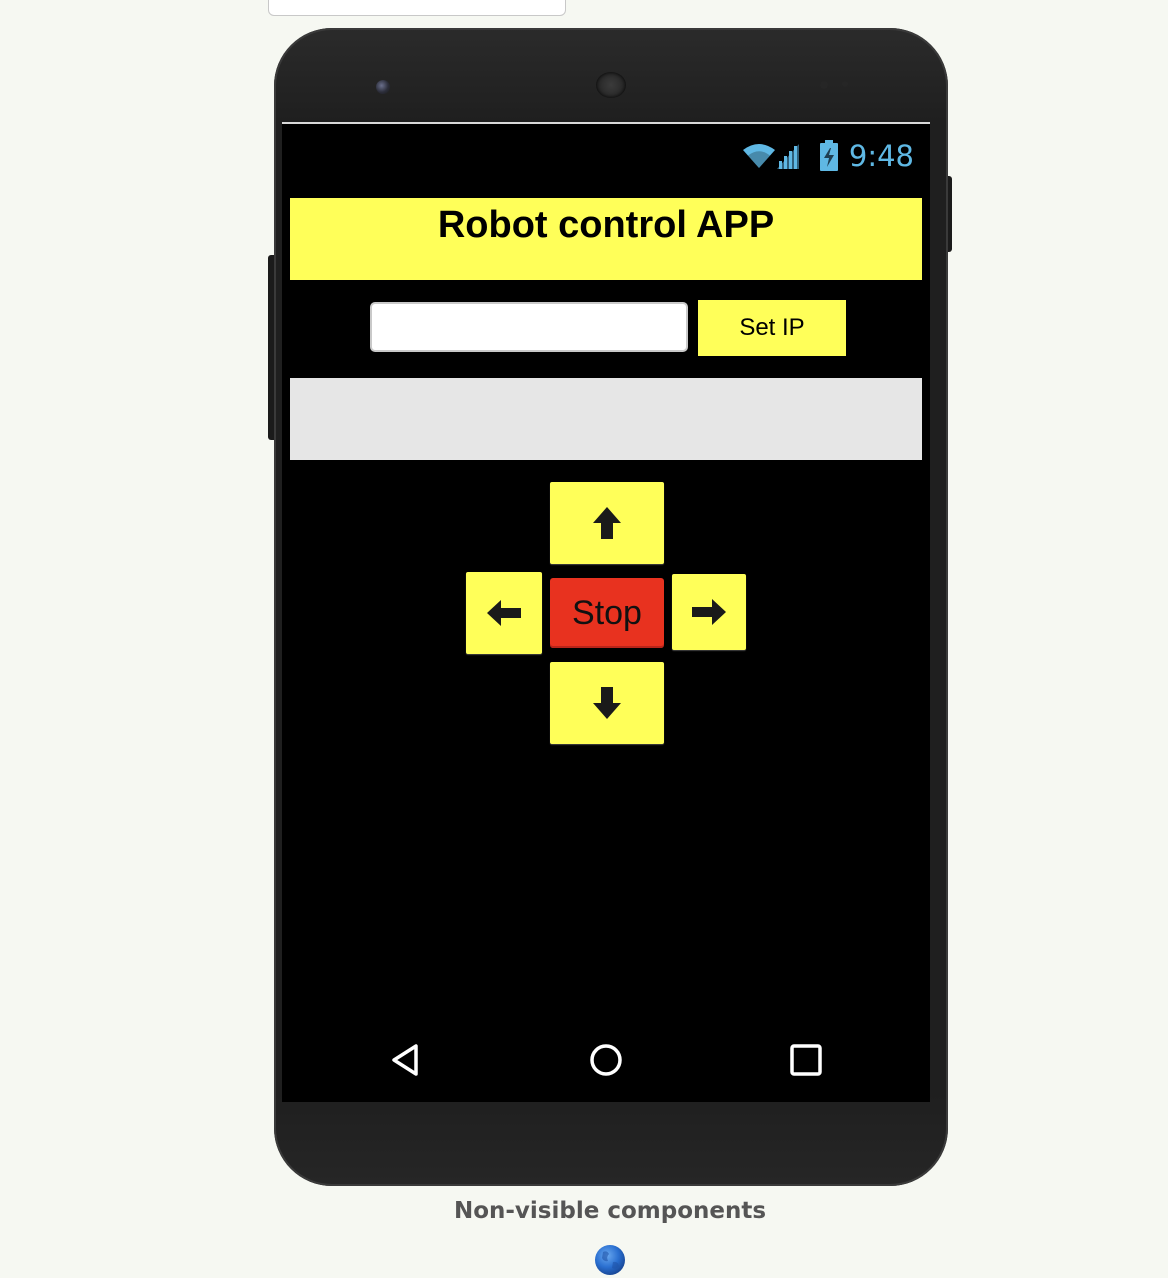  Describe the element at coordinates (881, 156) in the screenshot. I see `status-clock: 9:48` at that location.